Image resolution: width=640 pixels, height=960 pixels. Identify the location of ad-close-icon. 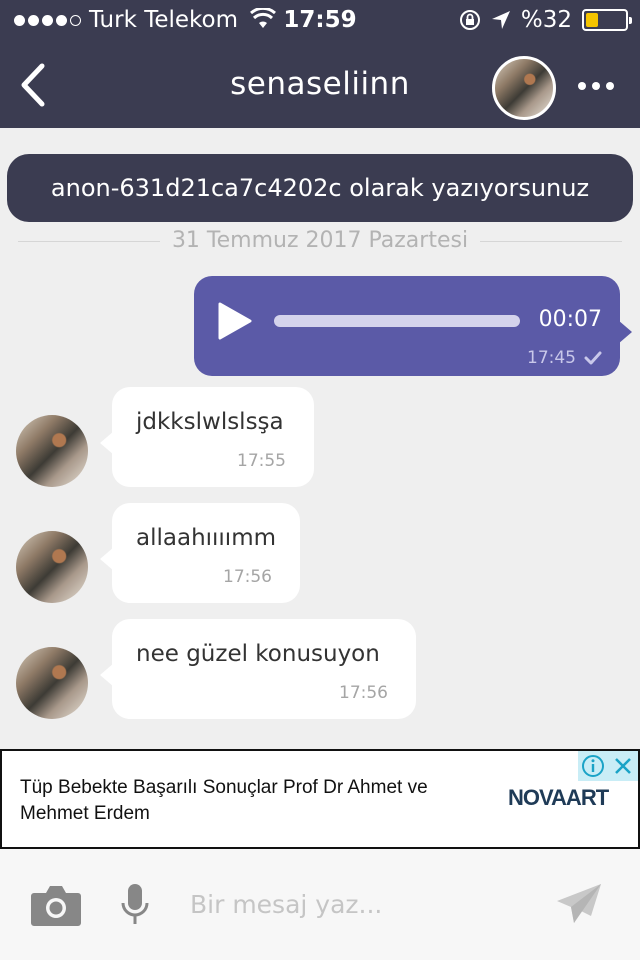
(623, 766).